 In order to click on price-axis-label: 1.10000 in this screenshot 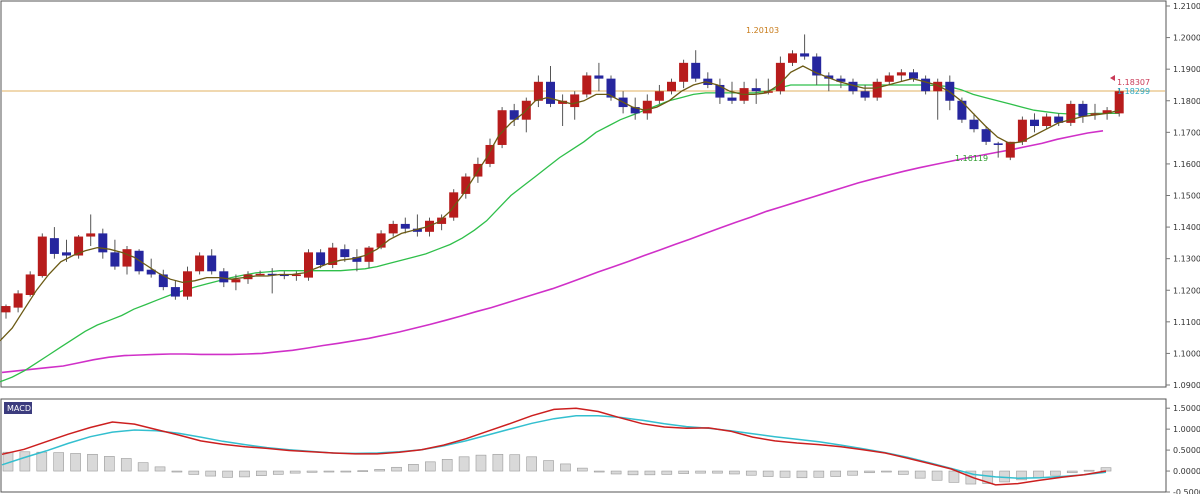, I will do `click(1186, 353)`.